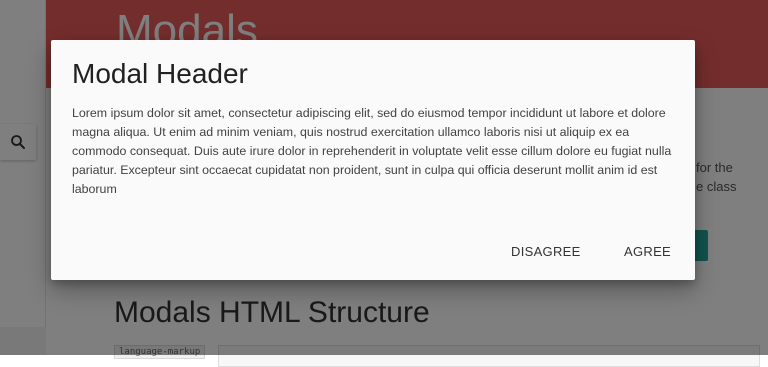 The height and width of the screenshot is (367, 768). I want to click on modal-header: Modal Header, so click(160, 73).